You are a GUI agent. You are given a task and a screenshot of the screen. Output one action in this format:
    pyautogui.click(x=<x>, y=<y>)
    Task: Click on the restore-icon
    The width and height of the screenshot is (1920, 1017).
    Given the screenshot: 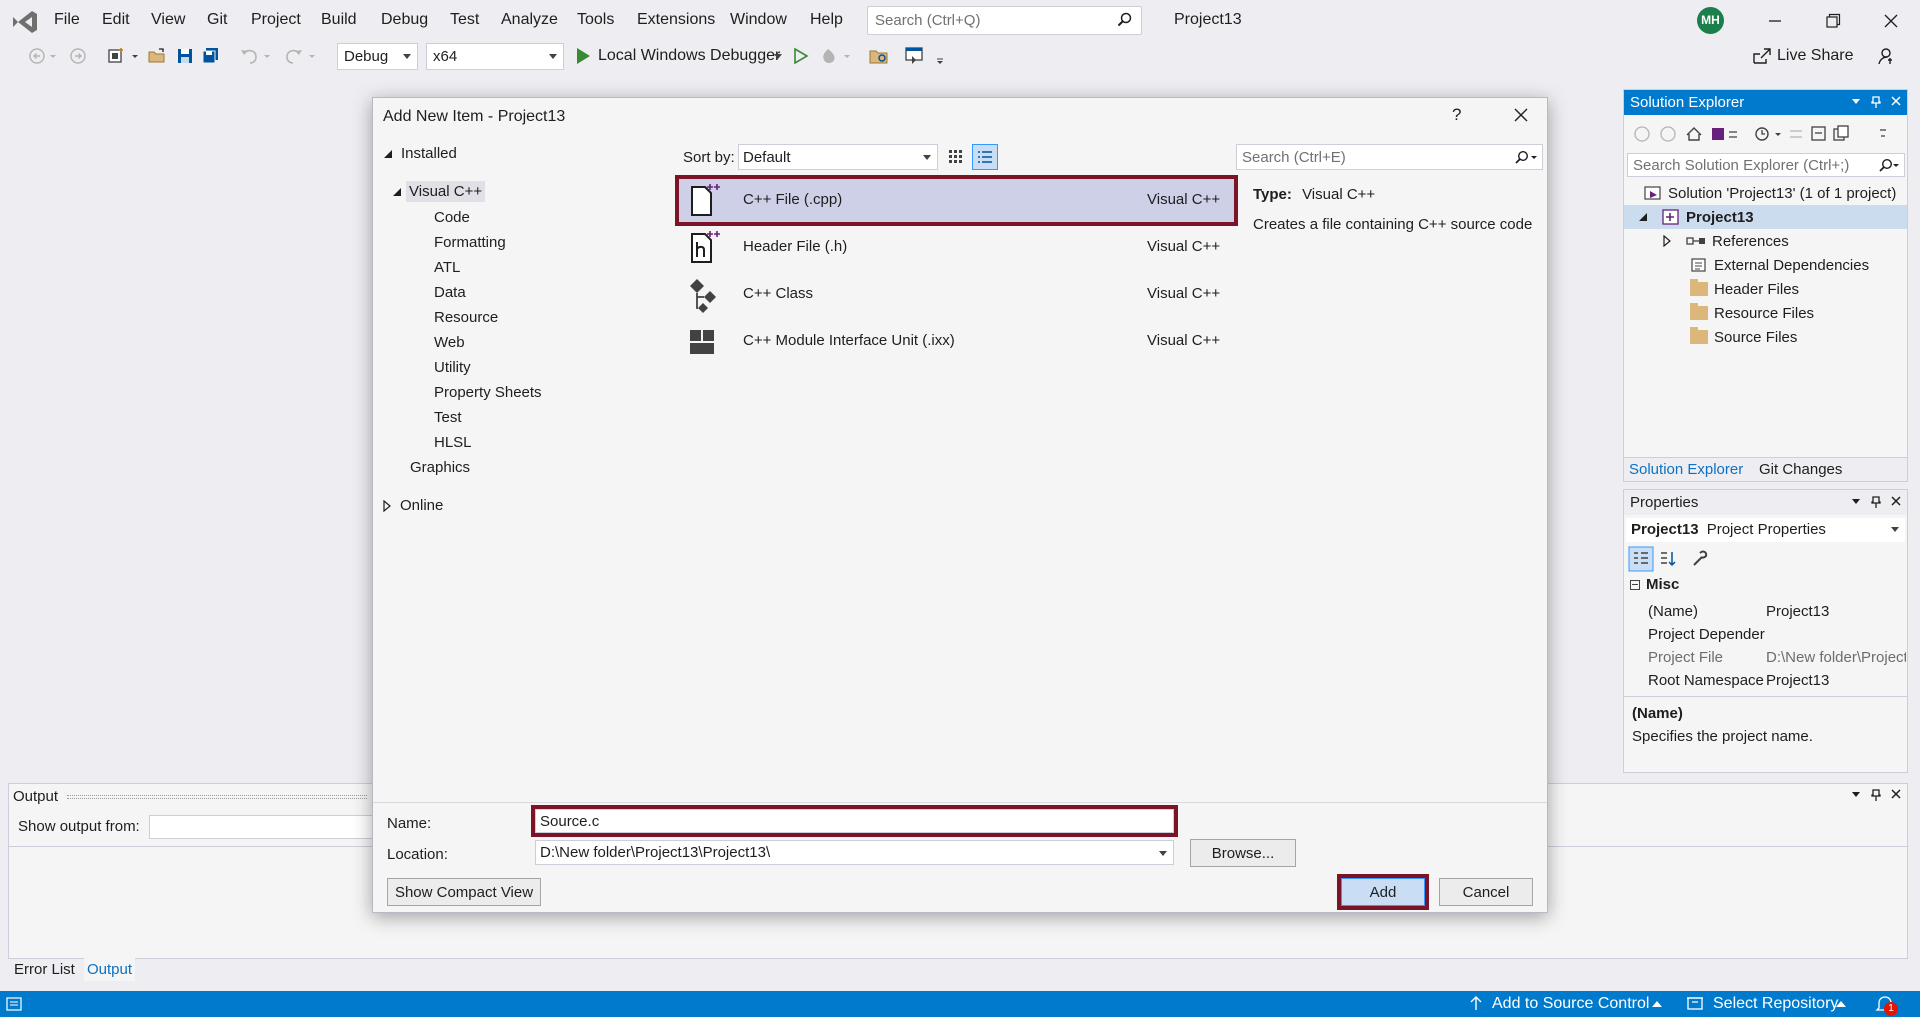 What is the action you would take?
    pyautogui.click(x=1833, y=21)
    